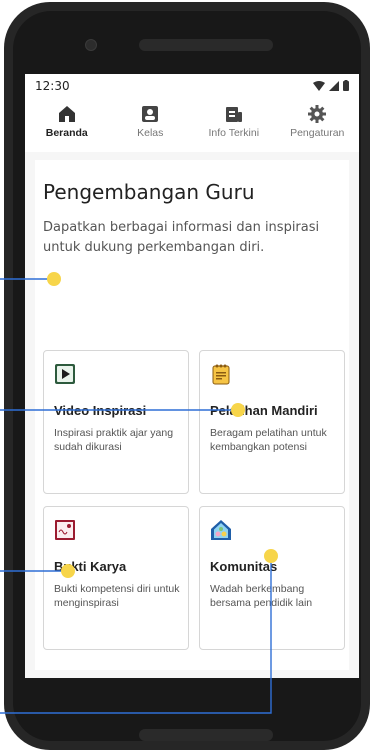 This screenshot has height=751, width=372. I want to click on tab-label: Beranda, so click(66, 133).